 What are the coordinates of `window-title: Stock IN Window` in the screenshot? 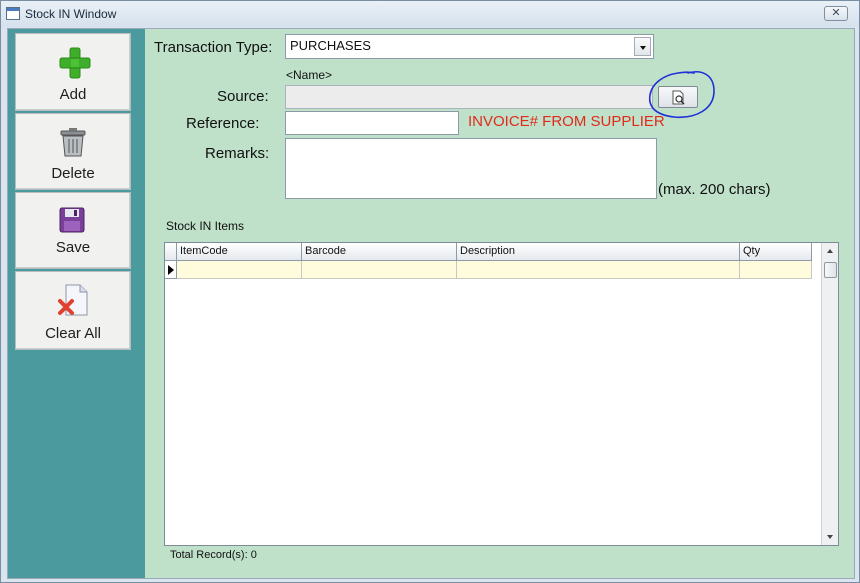 It's located at (71, 14).